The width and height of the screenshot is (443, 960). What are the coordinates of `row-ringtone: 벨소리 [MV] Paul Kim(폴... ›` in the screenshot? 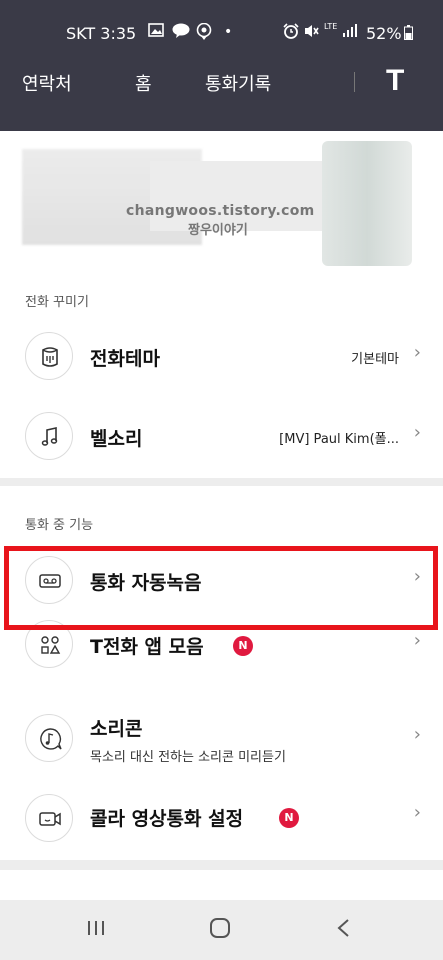 It's located at (221, 436).